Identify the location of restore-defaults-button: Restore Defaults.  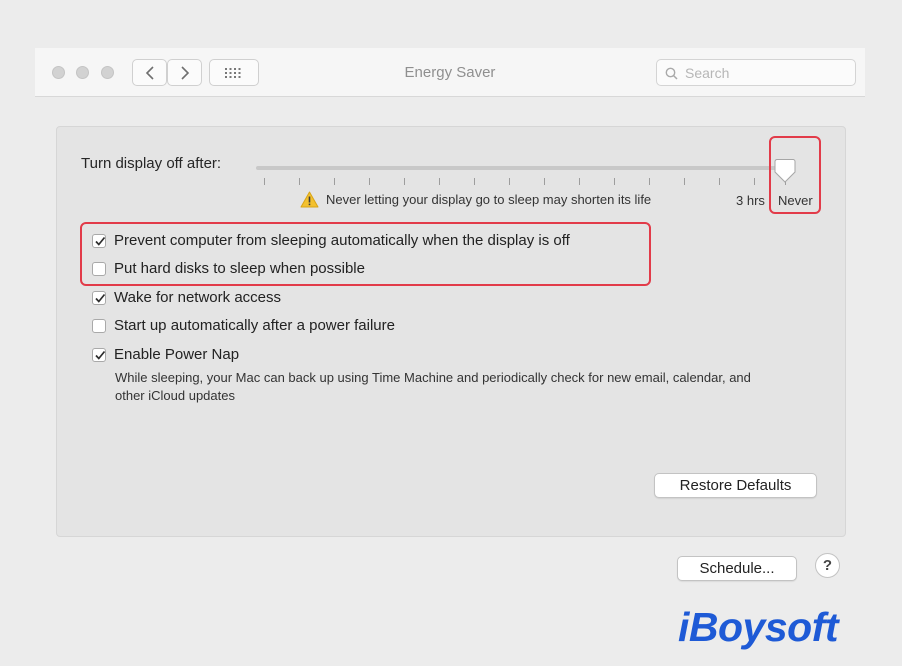
(735, 485).